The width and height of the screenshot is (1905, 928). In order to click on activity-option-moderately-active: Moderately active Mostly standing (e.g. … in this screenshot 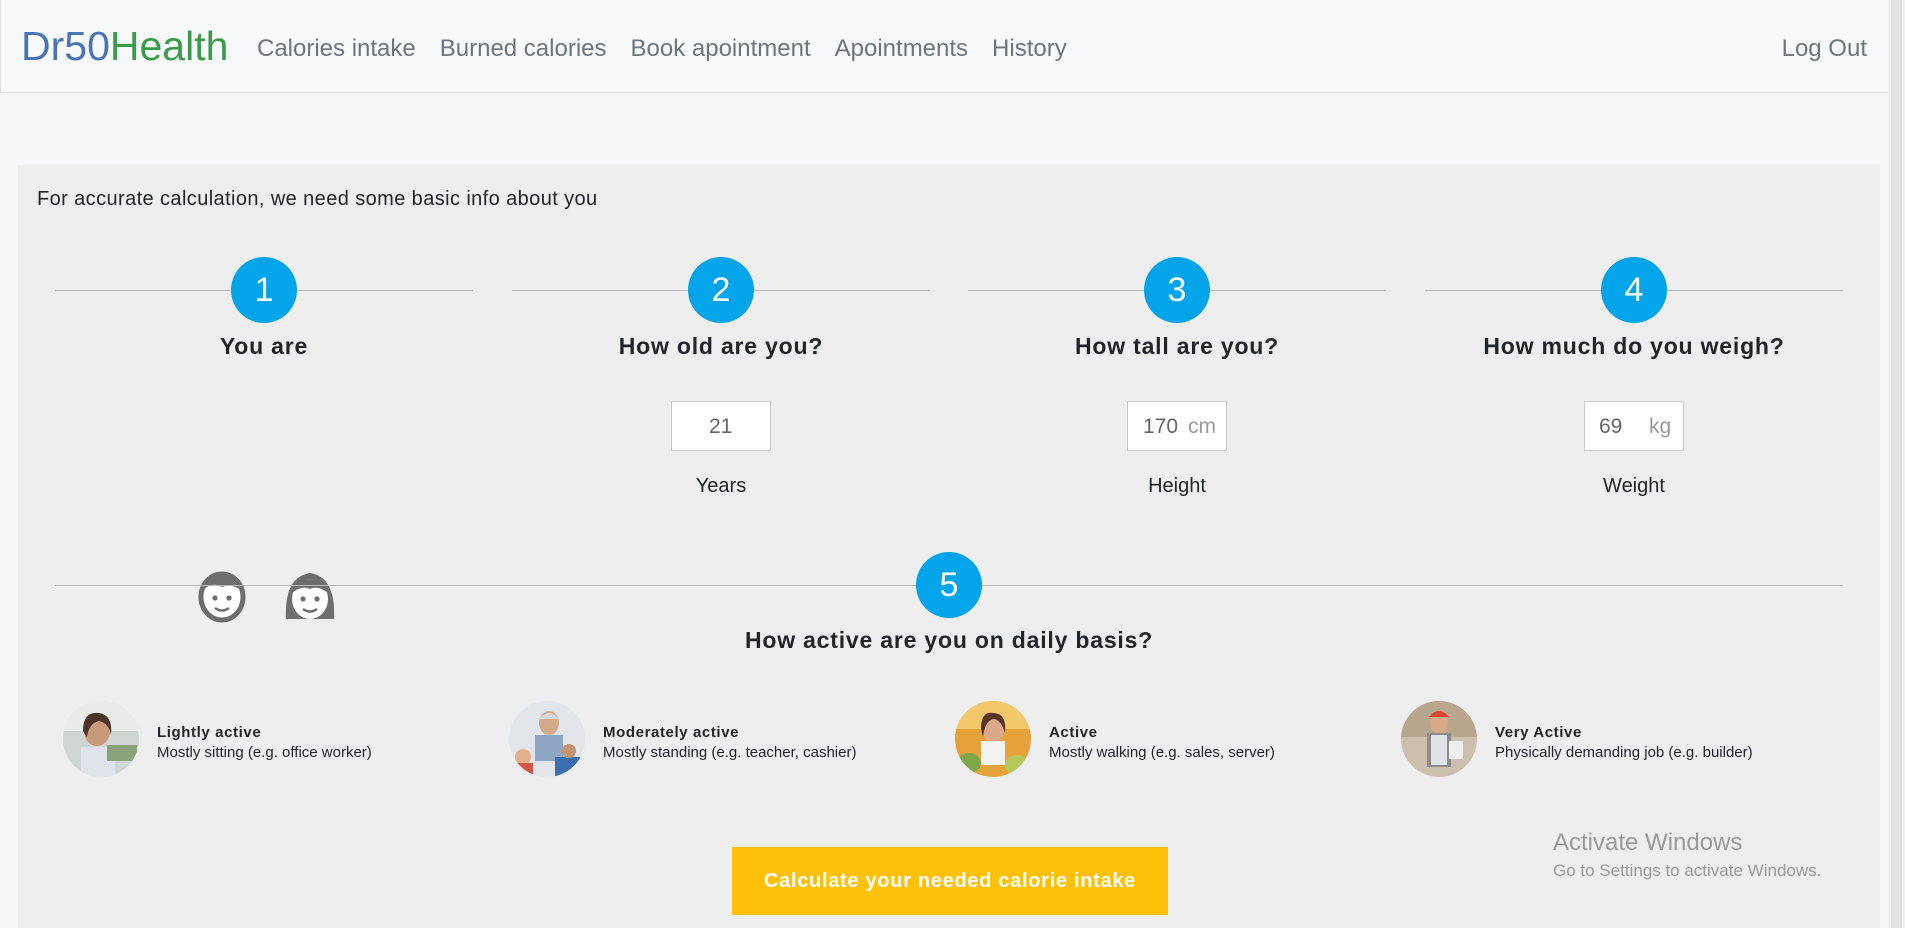, I will do `click(709, 739)`.